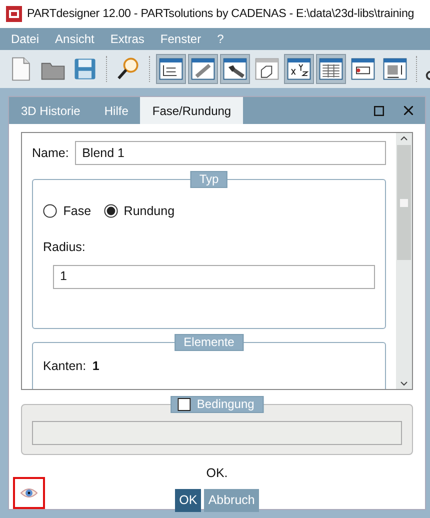 This screenshot has width=430, height=518. I want to click on cancel-button: Abbruch, so click(231, 500).